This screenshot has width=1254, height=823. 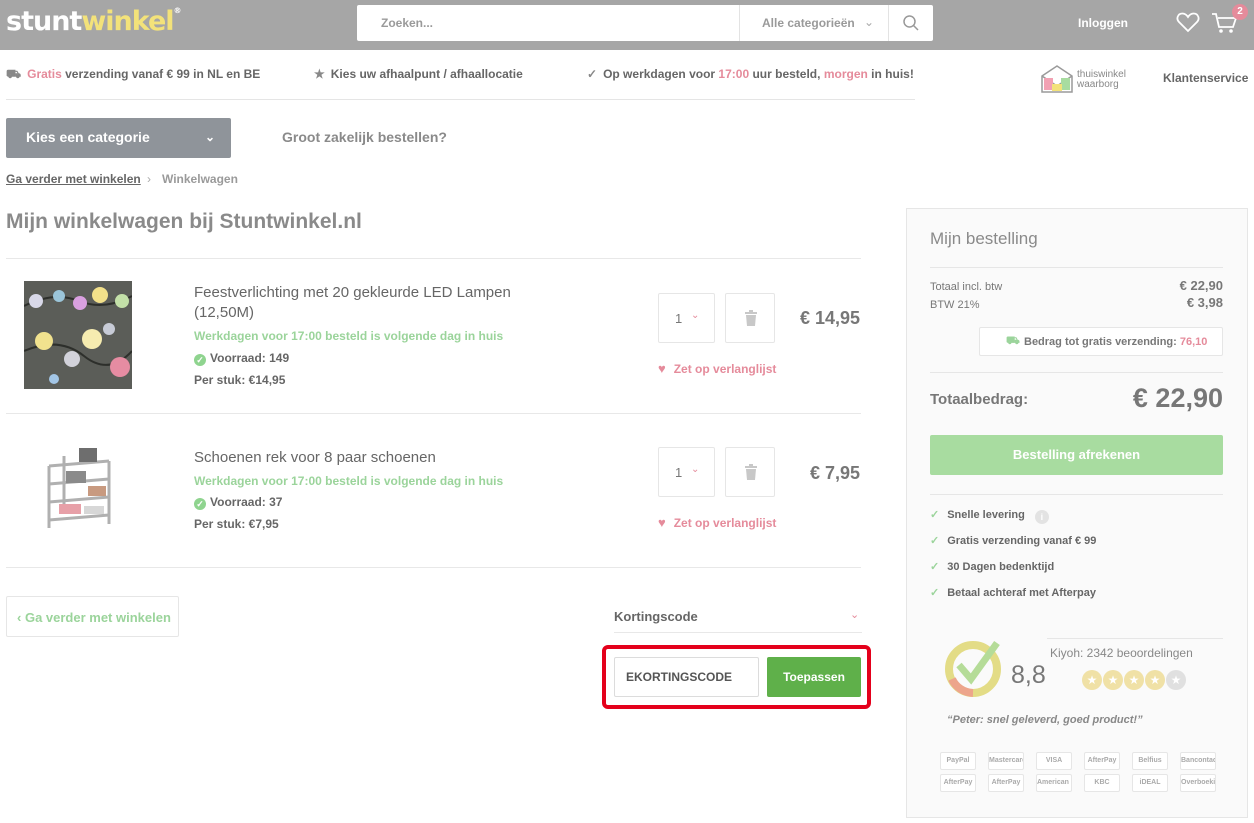 I want to click on payment-logo-visa: VISA, so click(x=1054, y=761).